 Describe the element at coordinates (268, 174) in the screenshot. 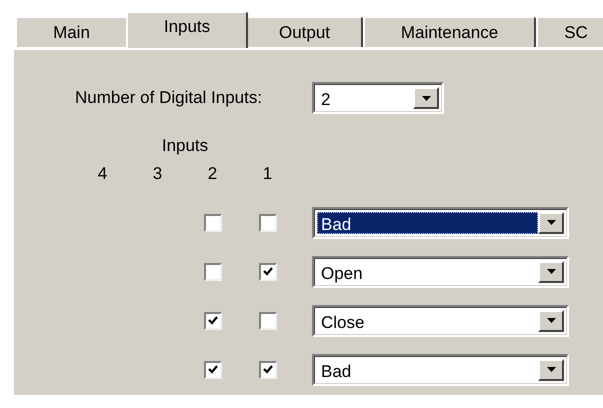

I see `input-number: 1` at that location.